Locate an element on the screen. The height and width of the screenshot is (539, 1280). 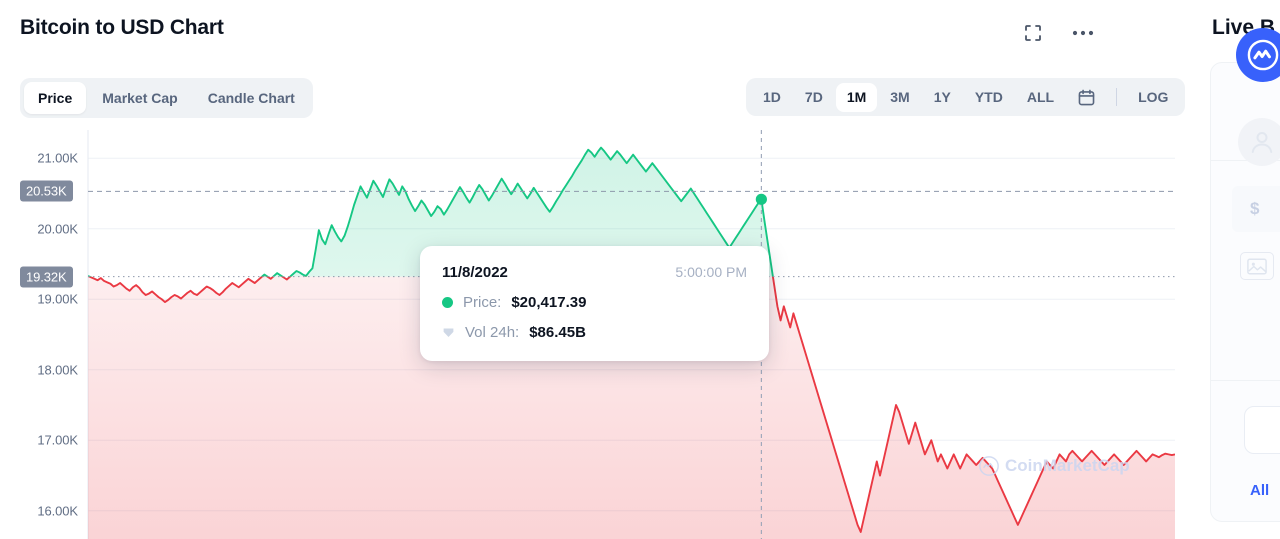
tooltip-time: 5:00:00 PM is located at coordinates (711, 272).